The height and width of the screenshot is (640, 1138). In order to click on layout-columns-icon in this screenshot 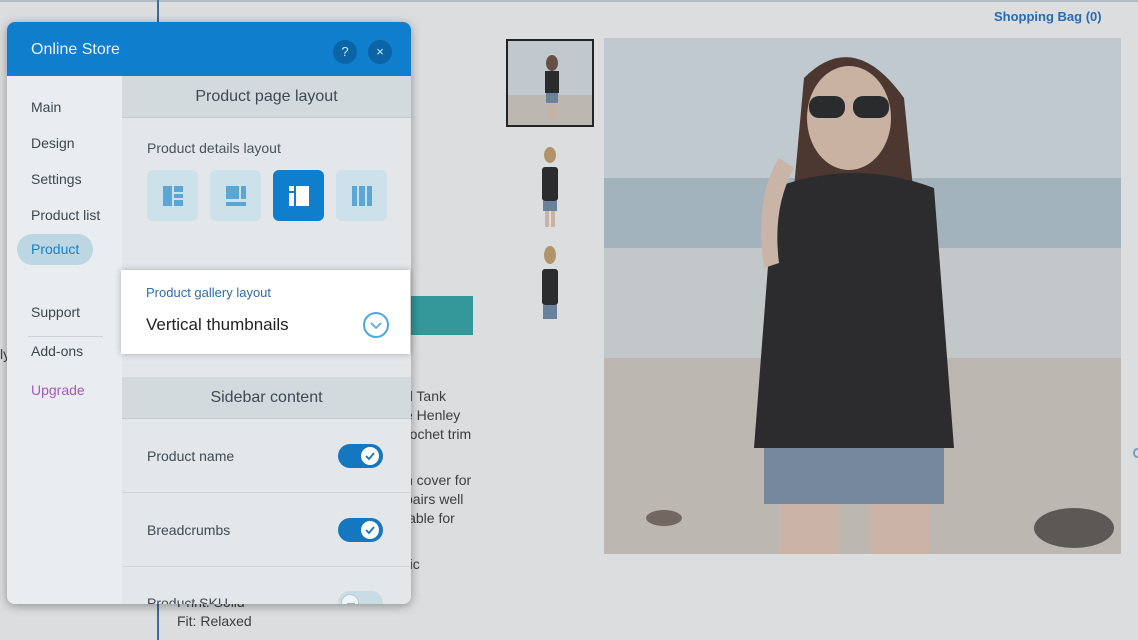, I will do `click(362, 196)`.